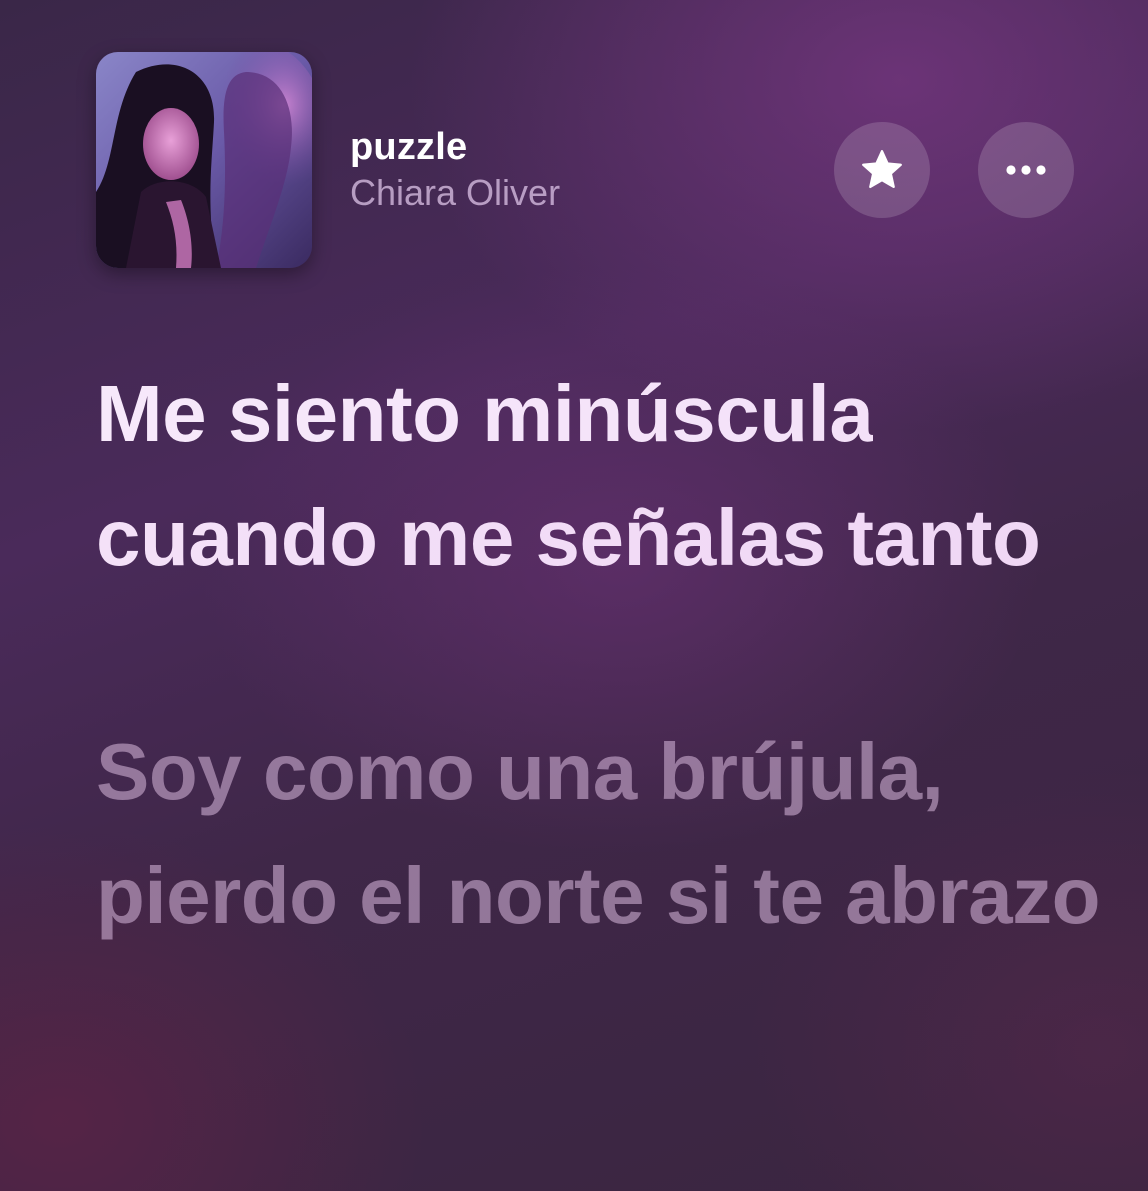 The width and height of the screenshot is (1148, 1191). I want to click on more-options-button, so click(1026, 170).